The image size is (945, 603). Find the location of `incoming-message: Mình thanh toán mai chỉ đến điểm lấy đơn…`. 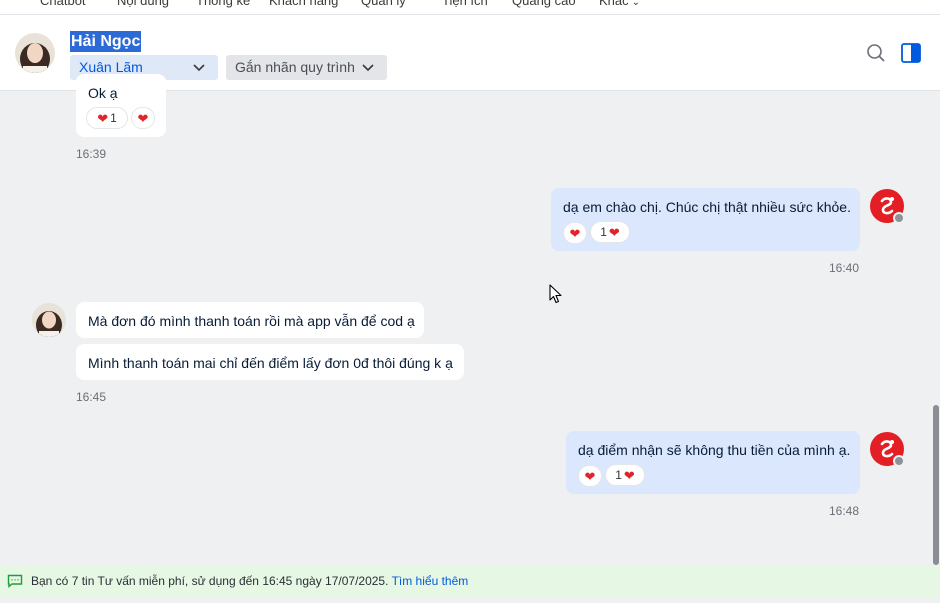

incoming-message: Mình thanh toán mai chỉ đến điểm lấy đơn… is located at coordinates (270, 362).